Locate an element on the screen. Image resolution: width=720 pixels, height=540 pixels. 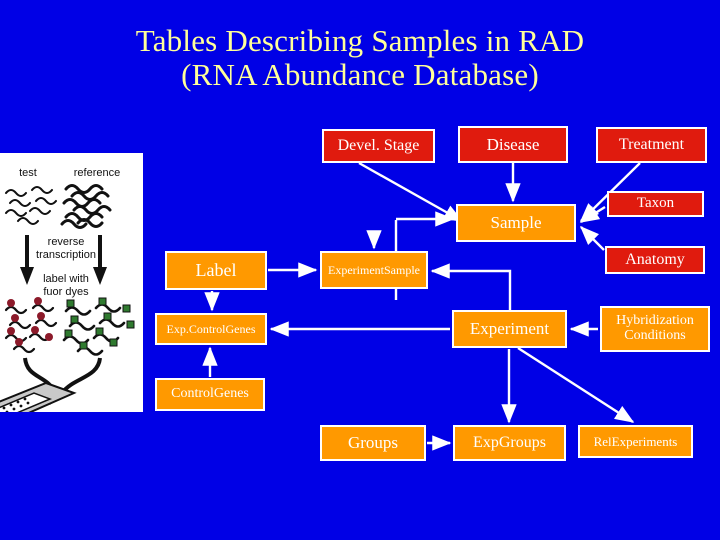
entity-label: Experiment is located at coordinates (509, 329).